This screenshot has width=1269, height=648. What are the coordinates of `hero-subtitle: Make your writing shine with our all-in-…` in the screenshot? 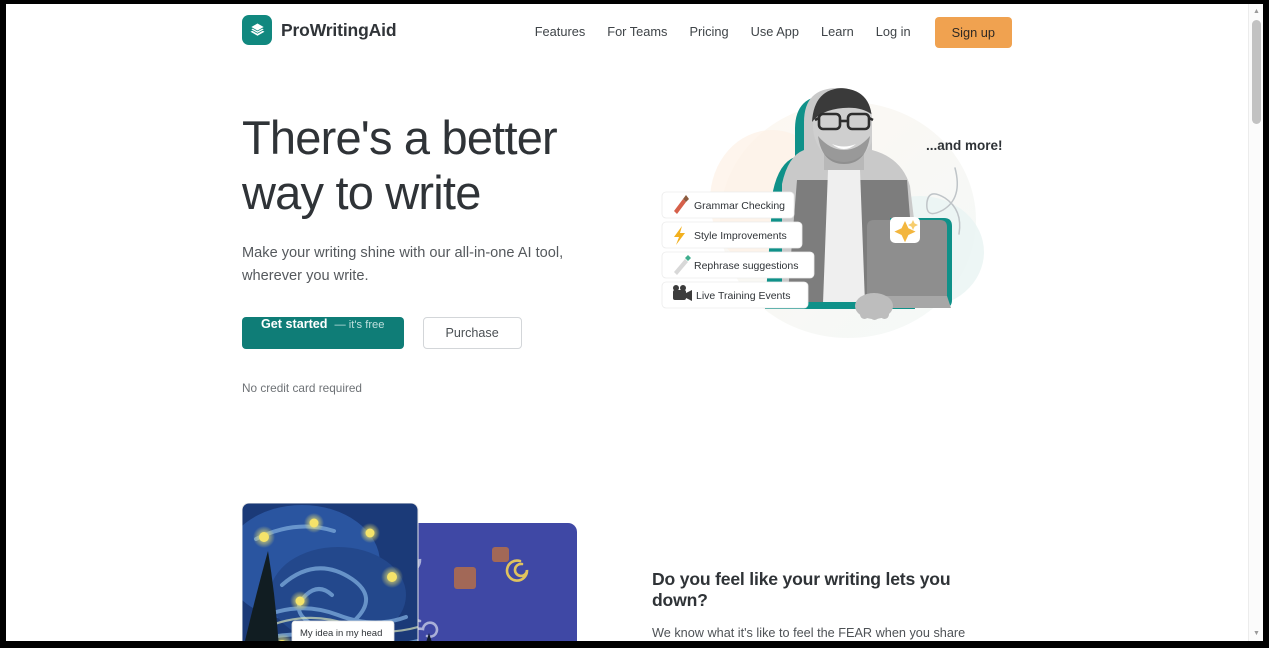 It's located at (403, 264).